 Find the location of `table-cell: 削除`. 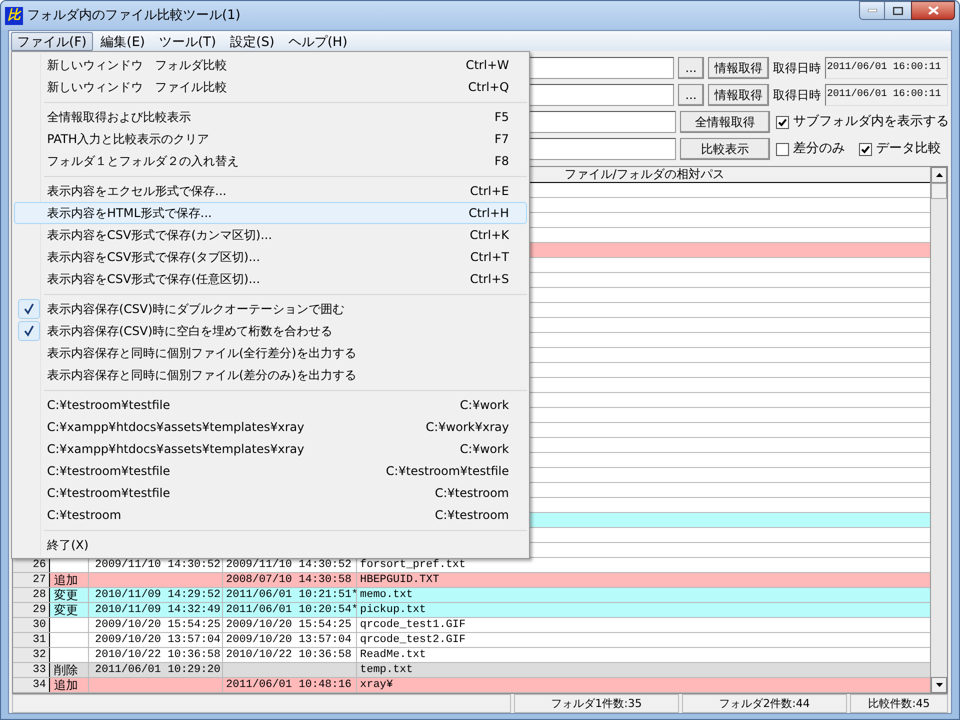

table-cell: 削除 is located at coordinates (66, 670).